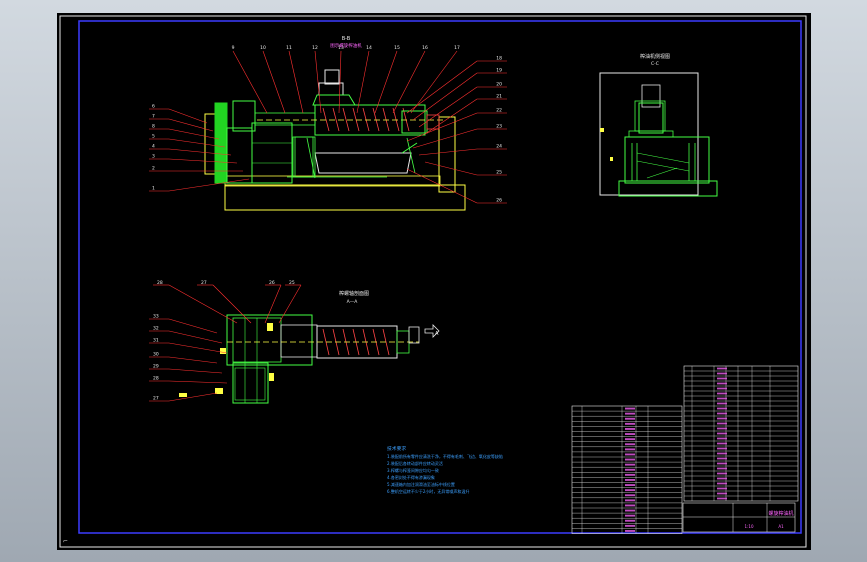 Image resolution: width=867 pixels, height=562 pixels. What do you see at coordinates (186, 132) in the screenshot?
I see `callout: 8` at bounding box center [186, 132].